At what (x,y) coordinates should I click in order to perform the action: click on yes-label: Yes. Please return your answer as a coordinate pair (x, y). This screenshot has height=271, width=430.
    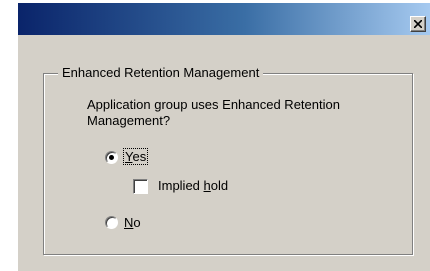
    Looking at the image, I should click on (135, 156).